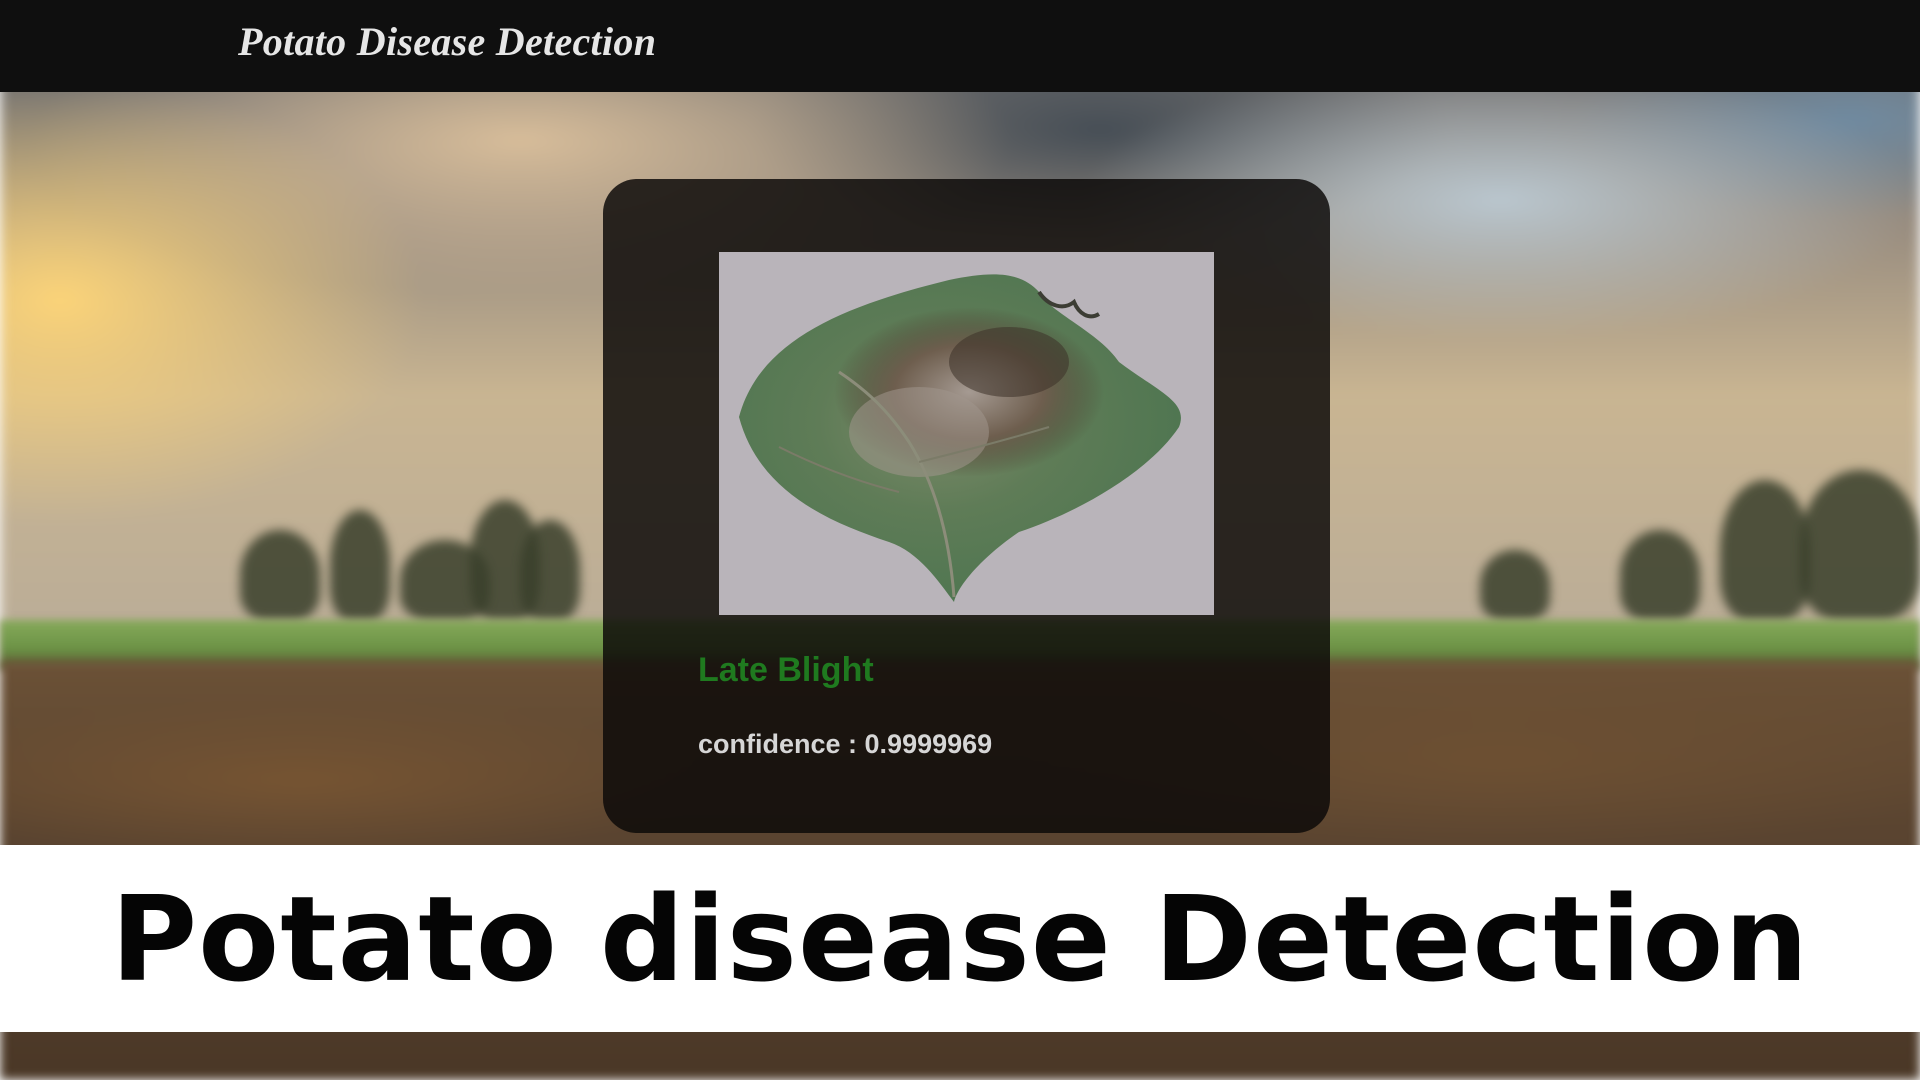  Describe the element at coordinates (928, 744) in the screenshot. I see `confidence-value: 0.9999969` at that location.